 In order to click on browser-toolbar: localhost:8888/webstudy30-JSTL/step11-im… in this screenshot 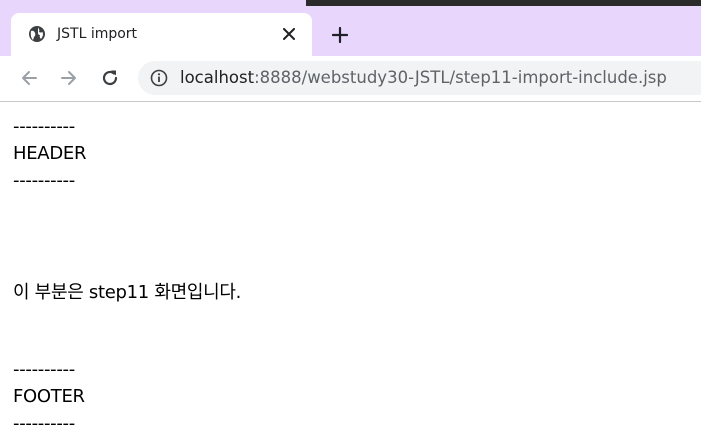, I will do `click(350, 79)`.